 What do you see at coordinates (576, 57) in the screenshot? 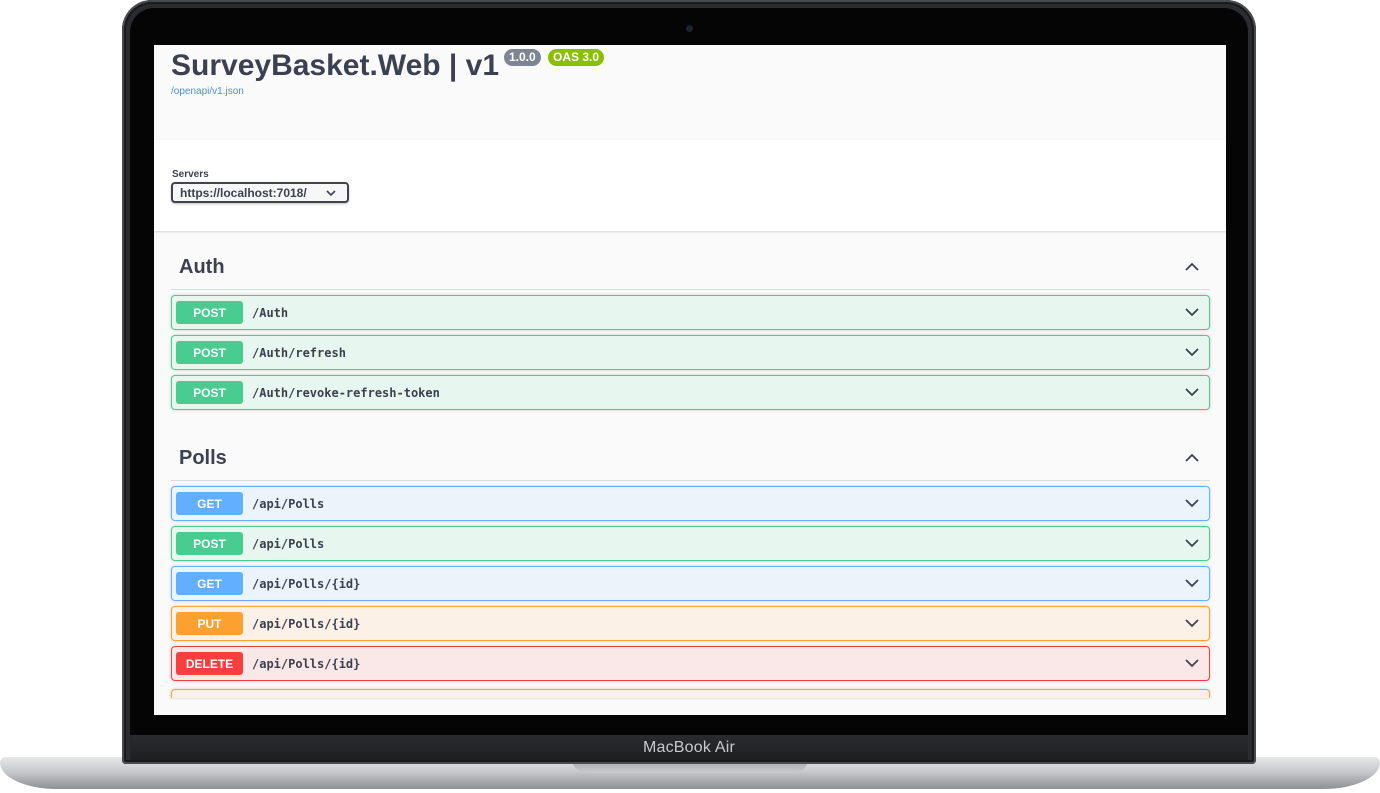
I see `oas-badge: OAS 3.0` at bounding box center [576, 57].